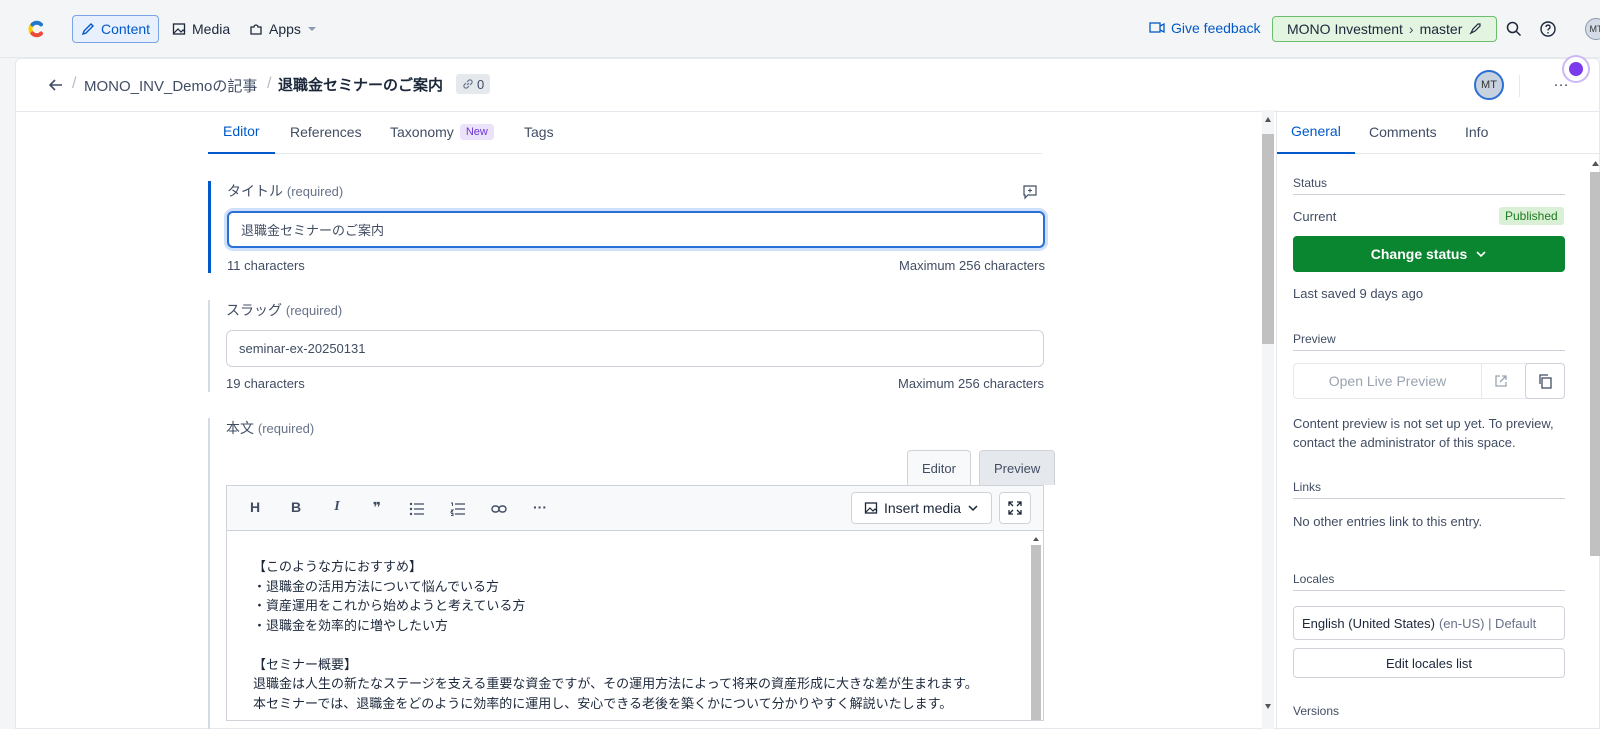 The height and width of the screenshot is (729, 1600). What do you see at coordinates (1388, 381) in the screenshot?
I see `open-live-preview-button: Open Live Preview` at bounding box center [1388, 381].